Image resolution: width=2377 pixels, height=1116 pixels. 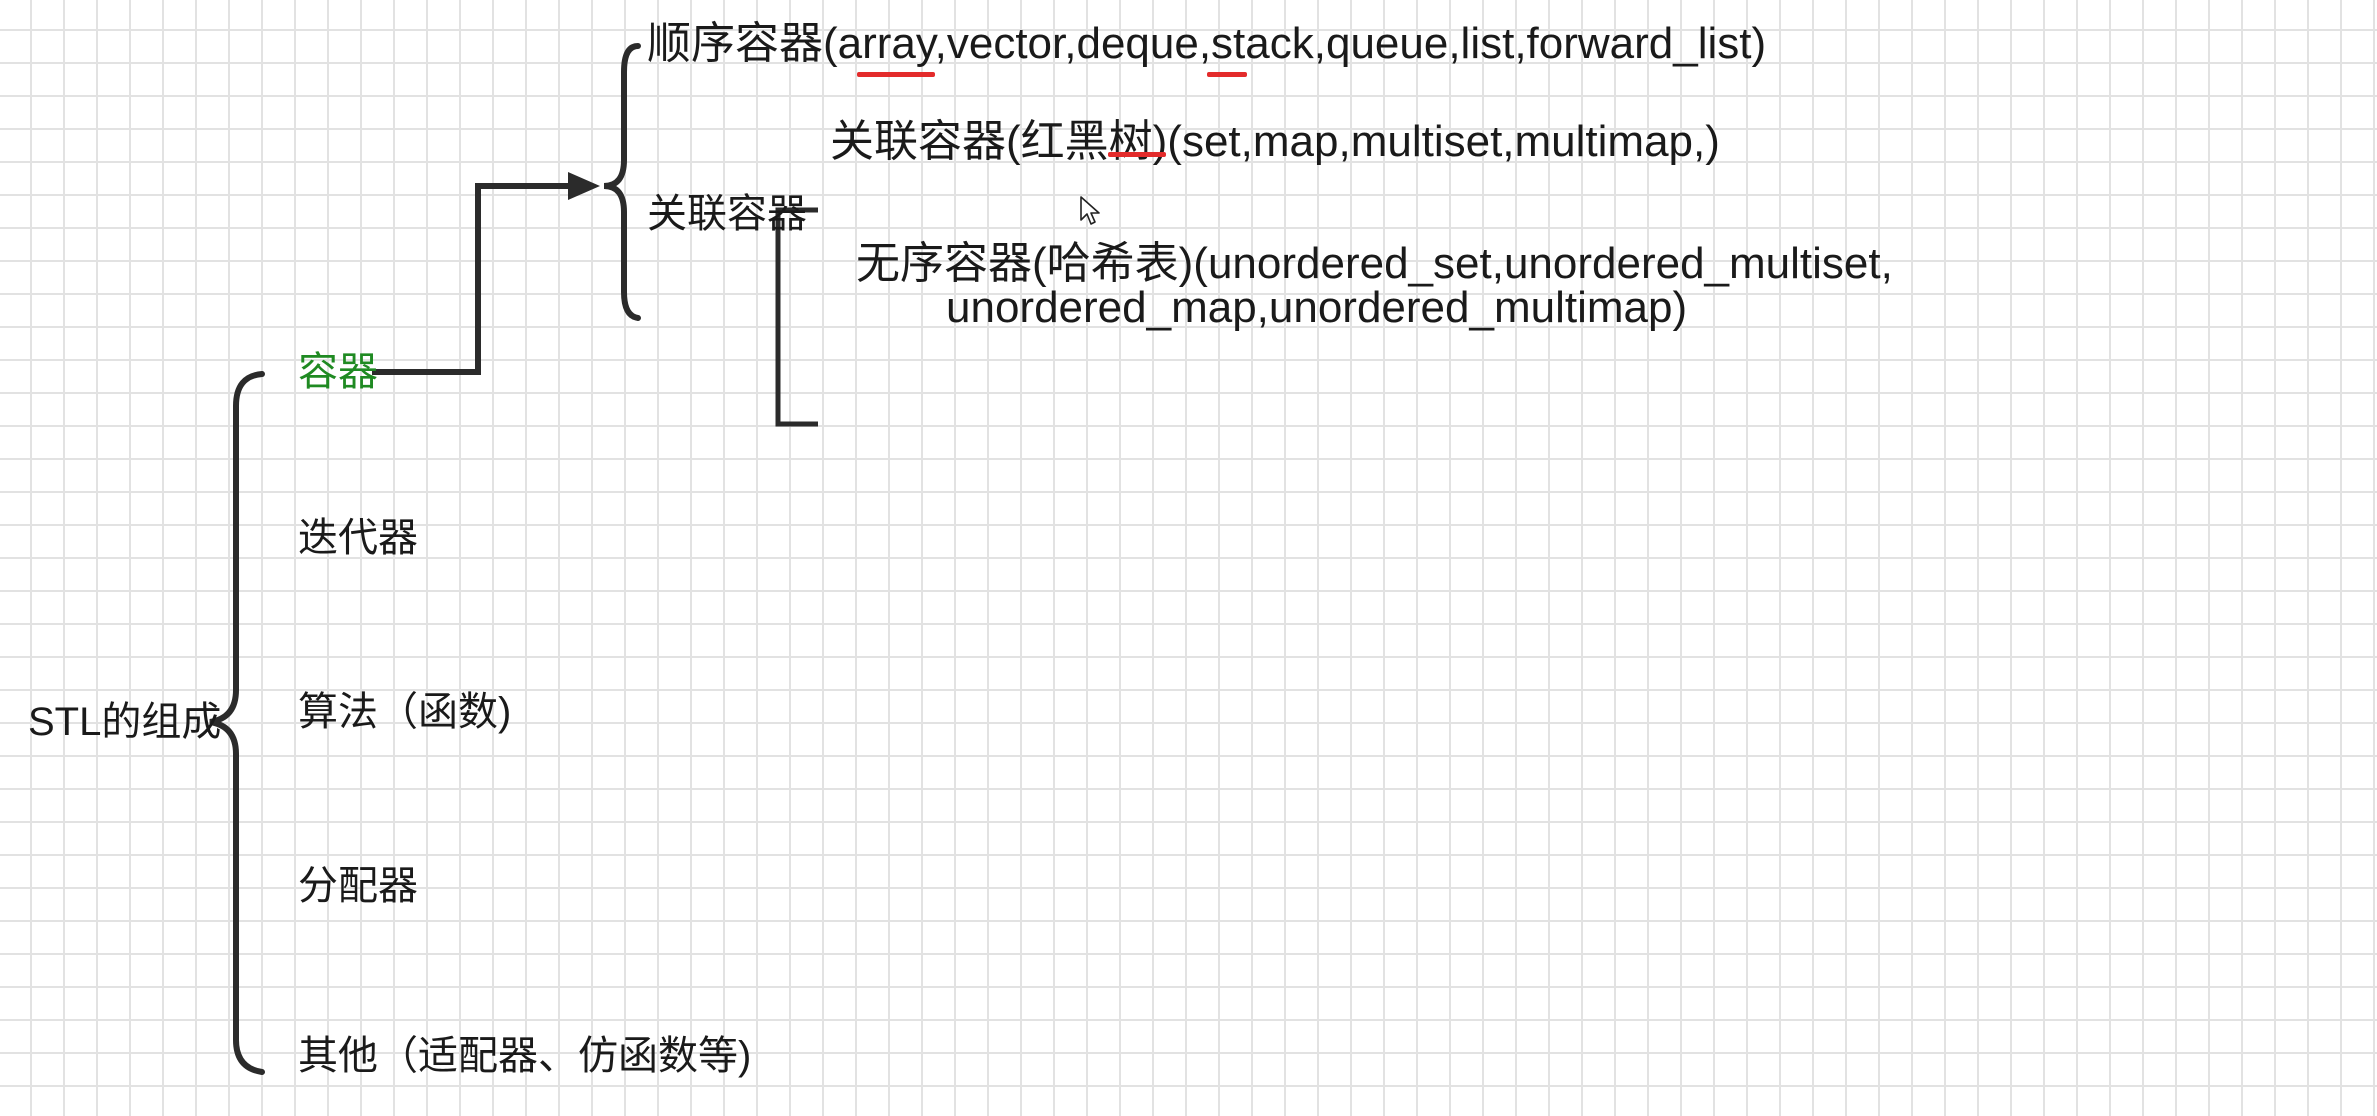 I want to click on component-allocators: 分配器, so click(x=358, y=886).